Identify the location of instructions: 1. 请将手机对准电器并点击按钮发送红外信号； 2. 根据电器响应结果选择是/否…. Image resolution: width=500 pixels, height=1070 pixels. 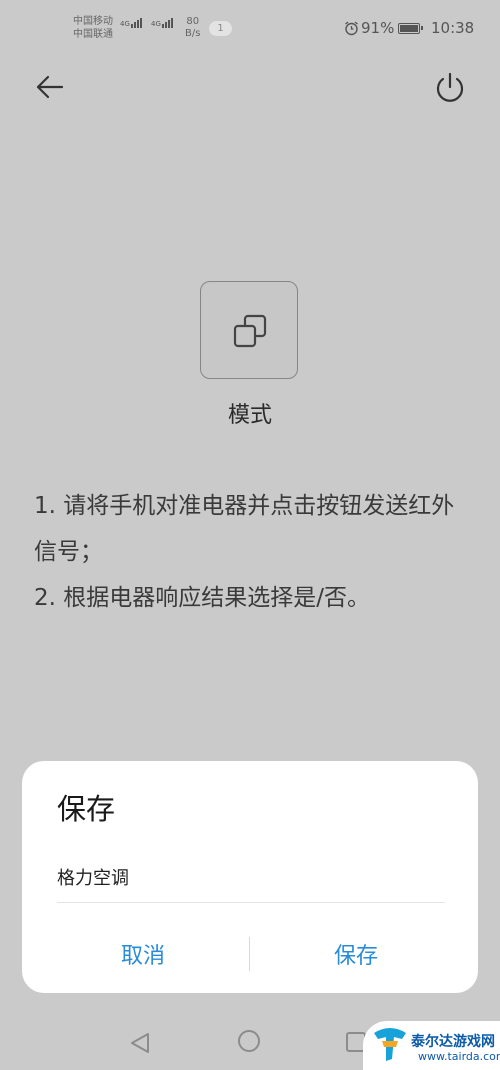
(254, 552).